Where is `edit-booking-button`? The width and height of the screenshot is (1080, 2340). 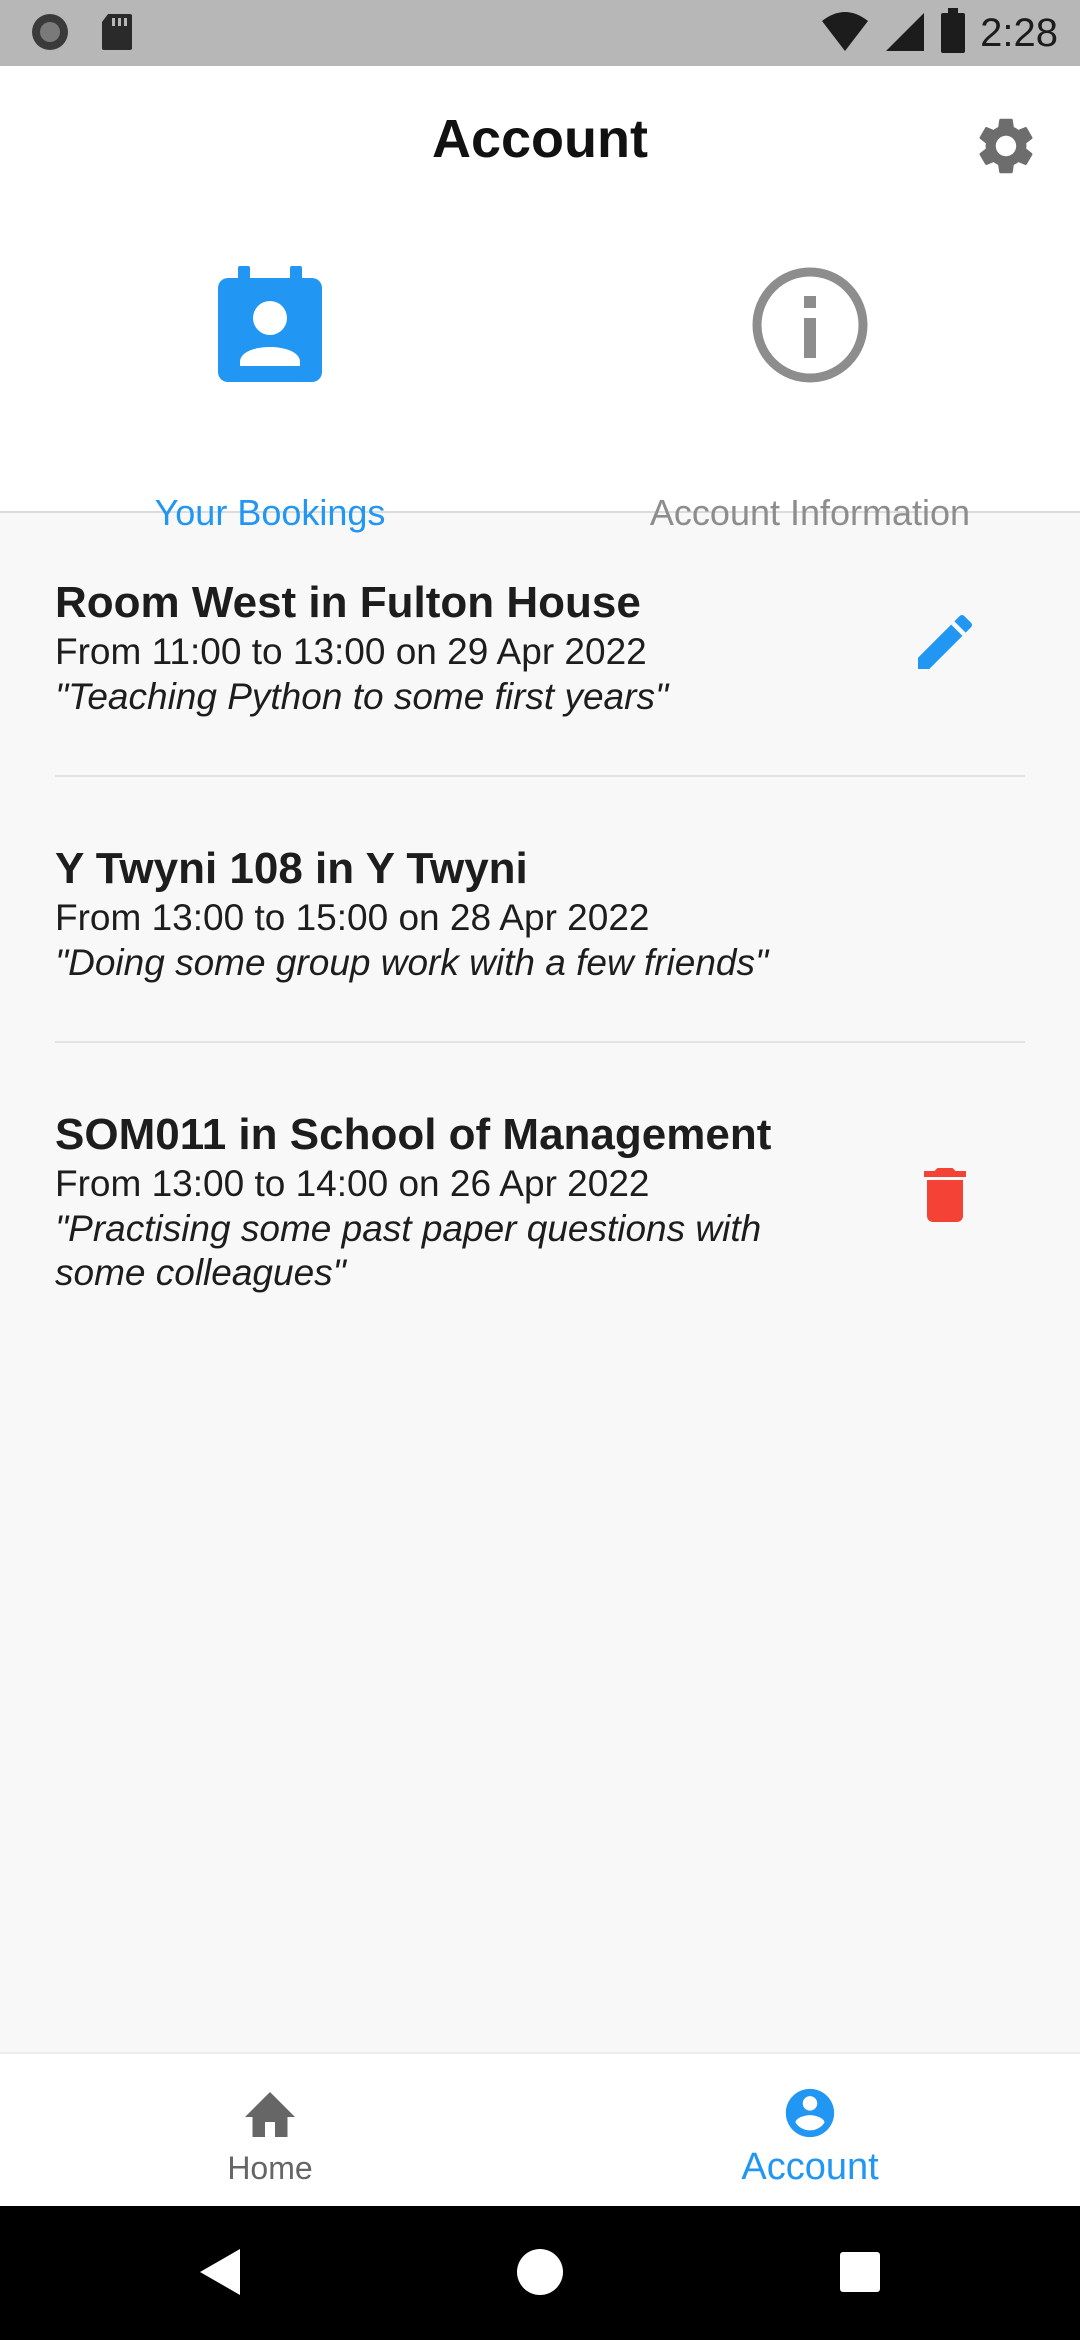
edit-booking-button is located at coordinates (945, 644).